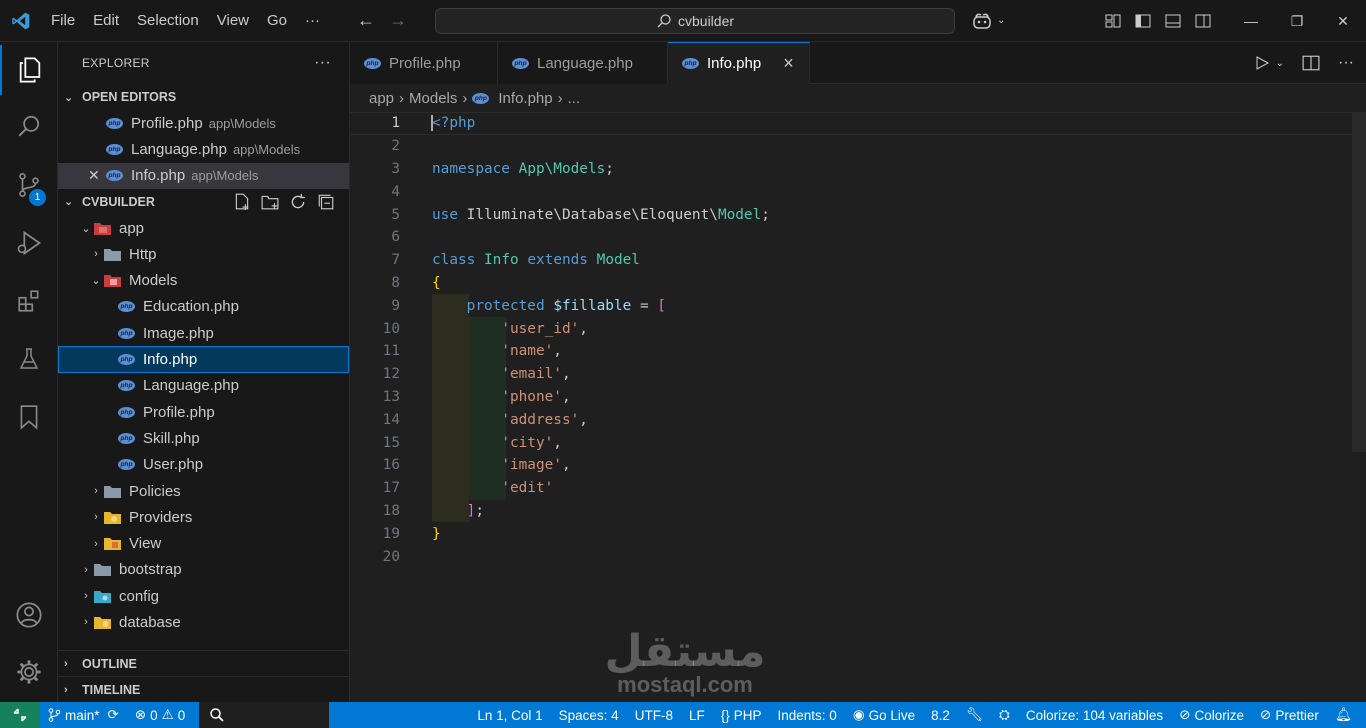  I want to click on explorer-icon, so click(29, 70).